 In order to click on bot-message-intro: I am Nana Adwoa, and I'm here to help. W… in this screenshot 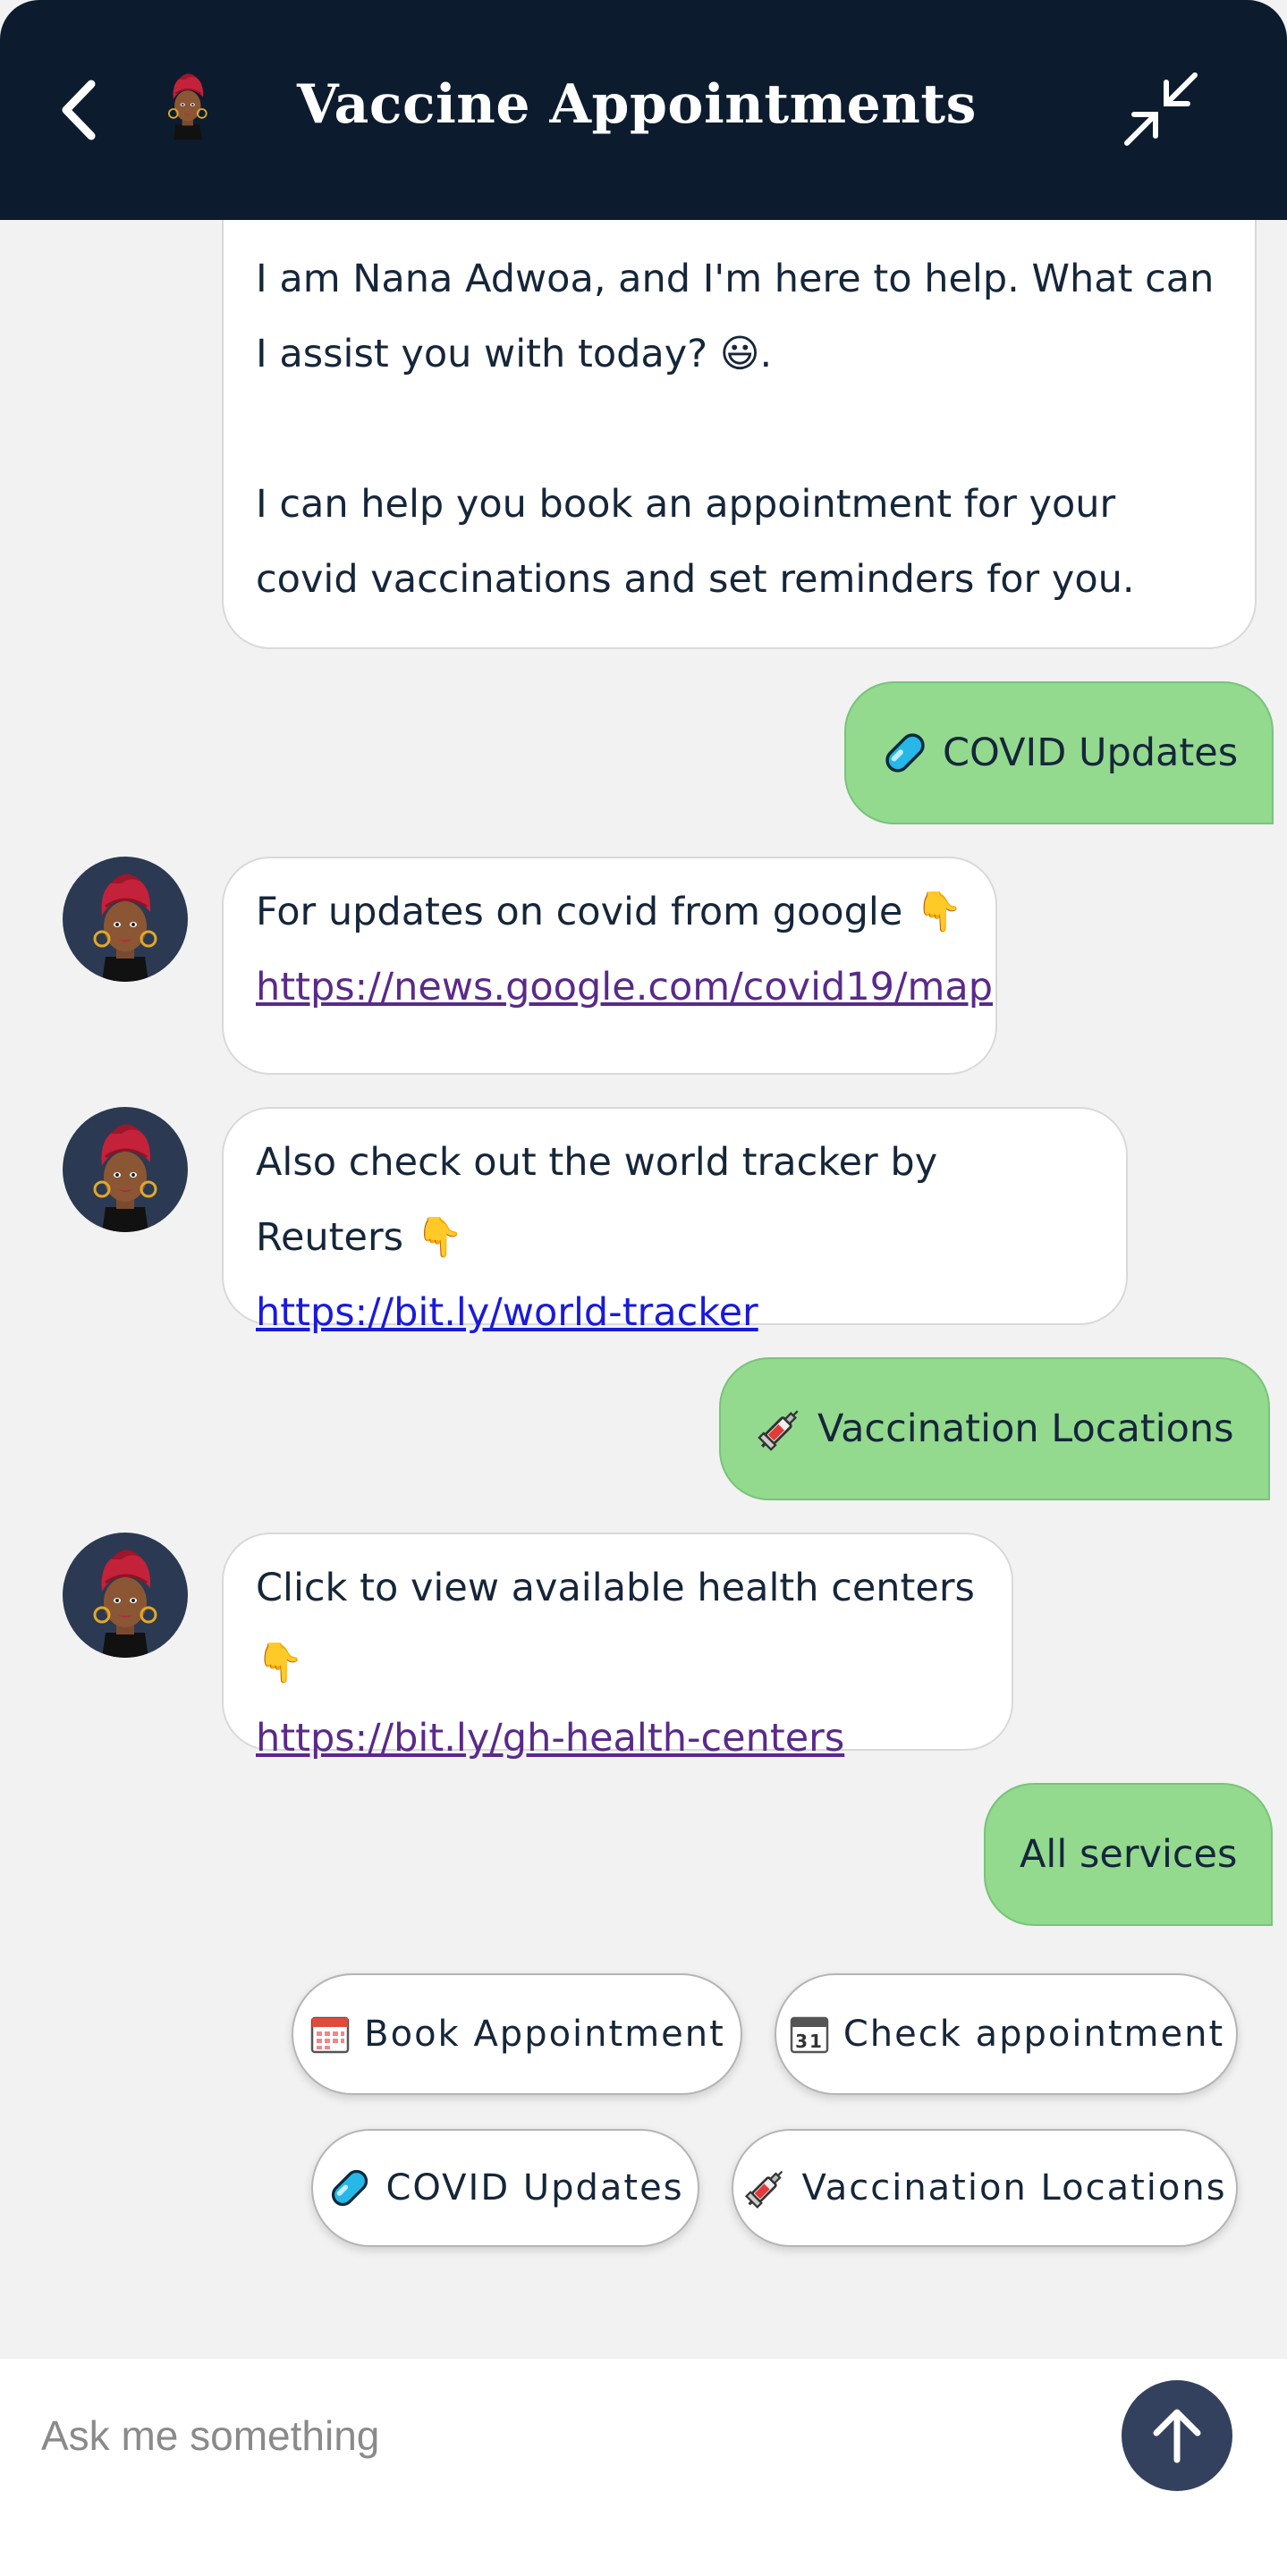, I will do `click(739, 434)`.